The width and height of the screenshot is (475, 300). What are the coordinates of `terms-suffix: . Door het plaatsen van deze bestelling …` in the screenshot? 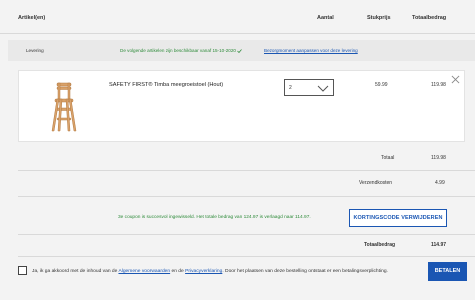 It's located at (305, 271).